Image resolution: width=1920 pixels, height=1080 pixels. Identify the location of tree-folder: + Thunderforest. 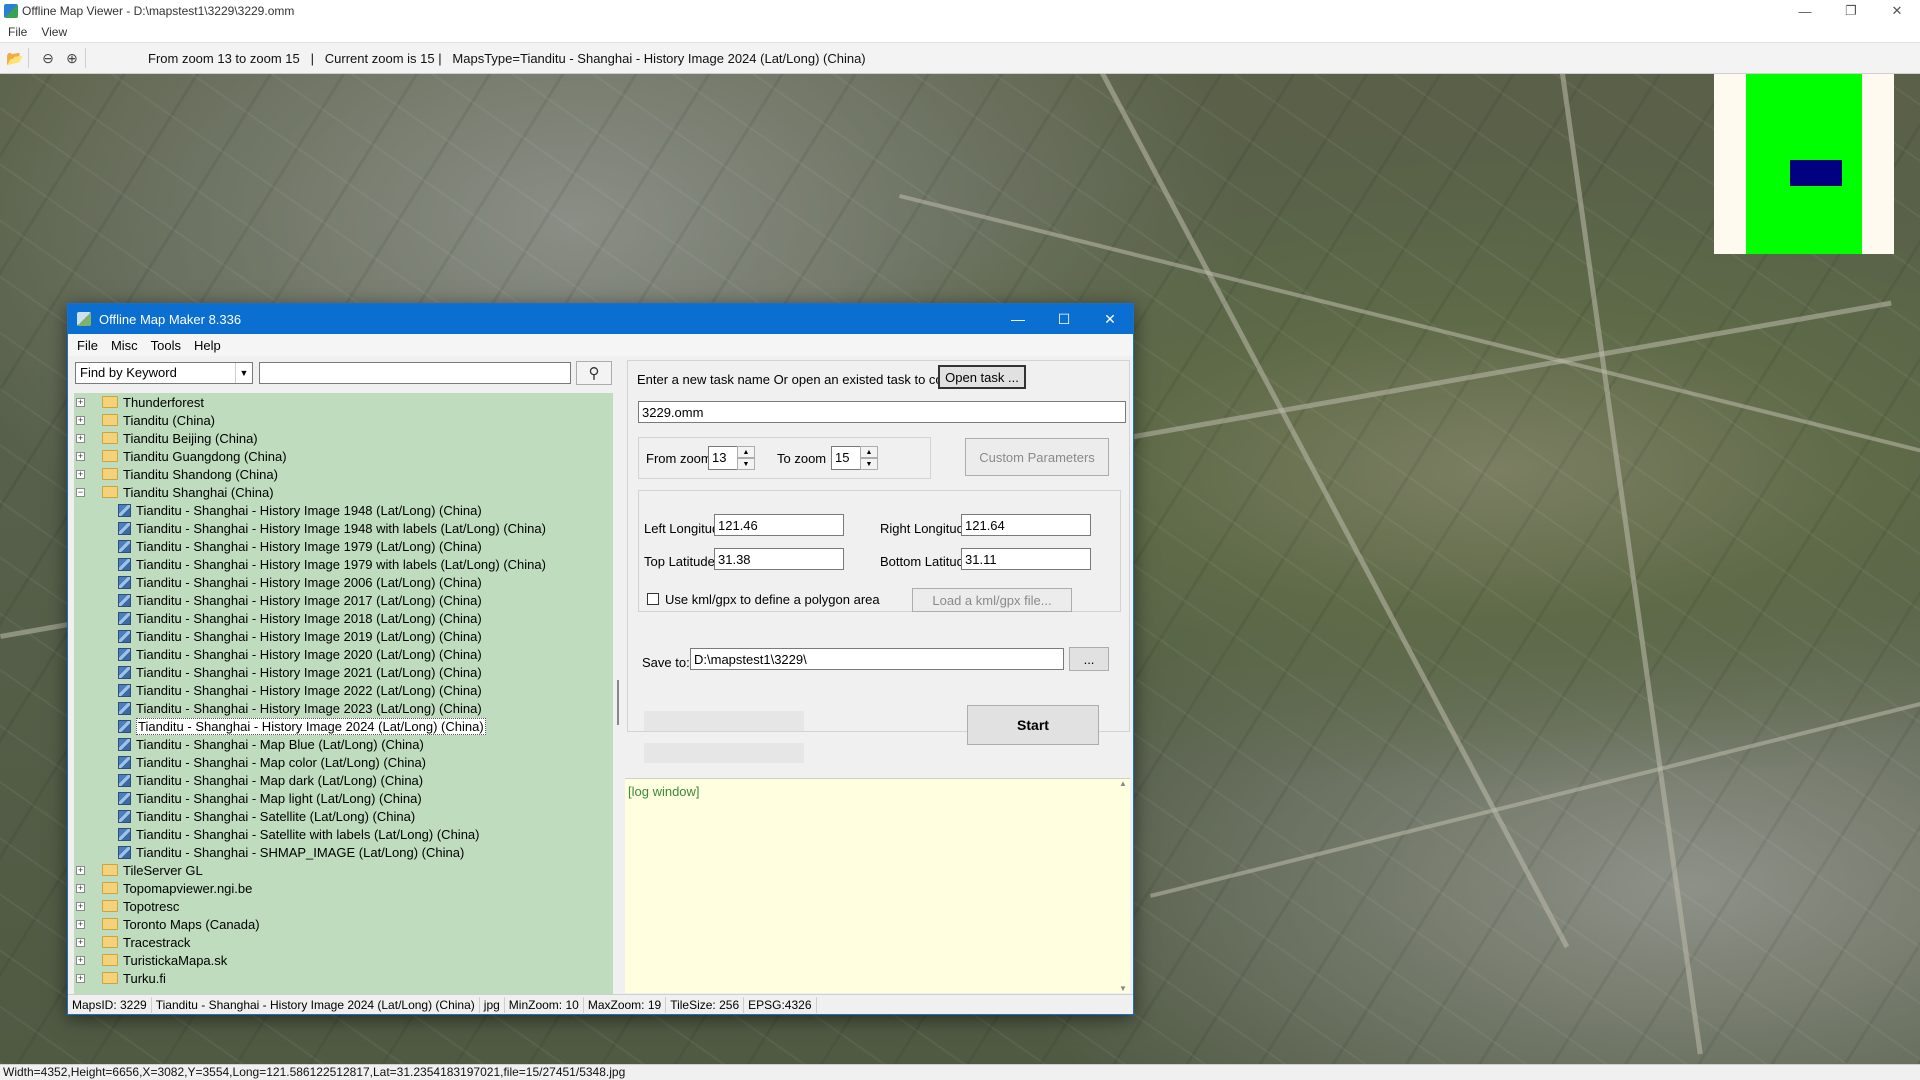
(343, 402).